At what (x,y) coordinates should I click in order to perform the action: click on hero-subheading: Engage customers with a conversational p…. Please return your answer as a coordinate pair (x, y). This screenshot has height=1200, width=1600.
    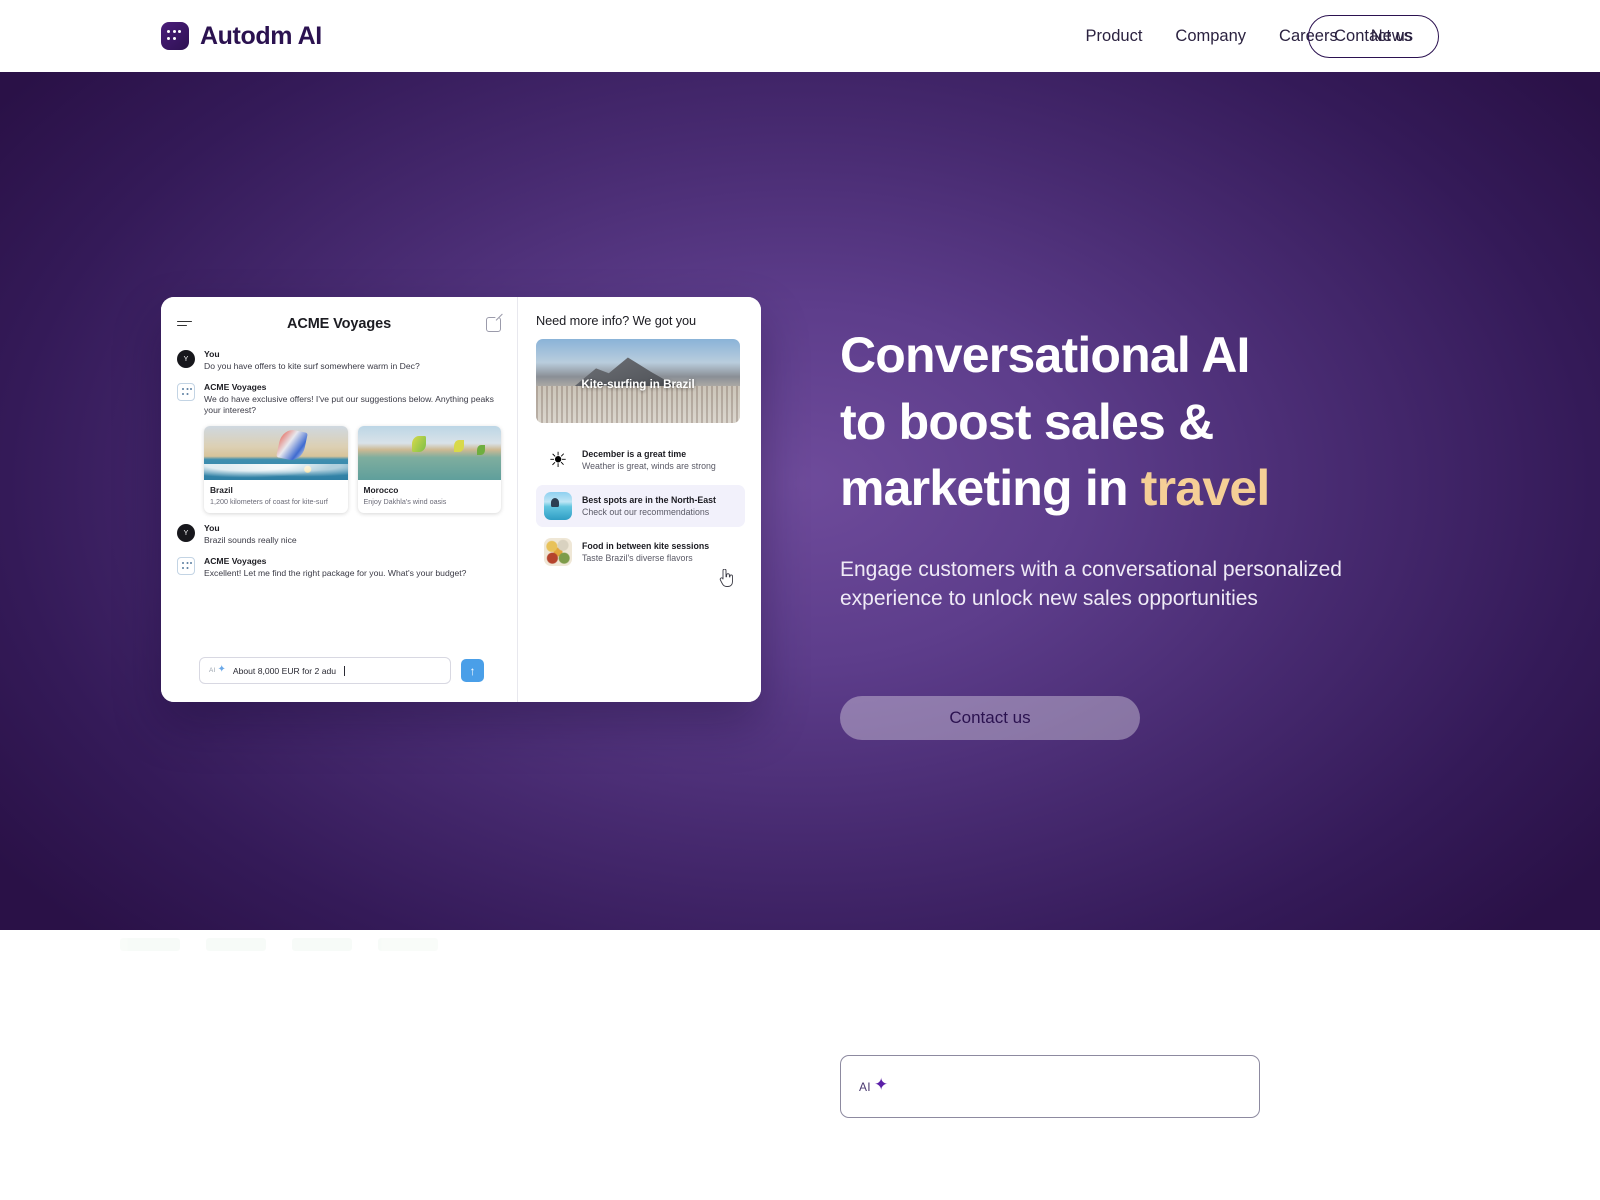
    Looking at the image, I should click on (1100, 585).